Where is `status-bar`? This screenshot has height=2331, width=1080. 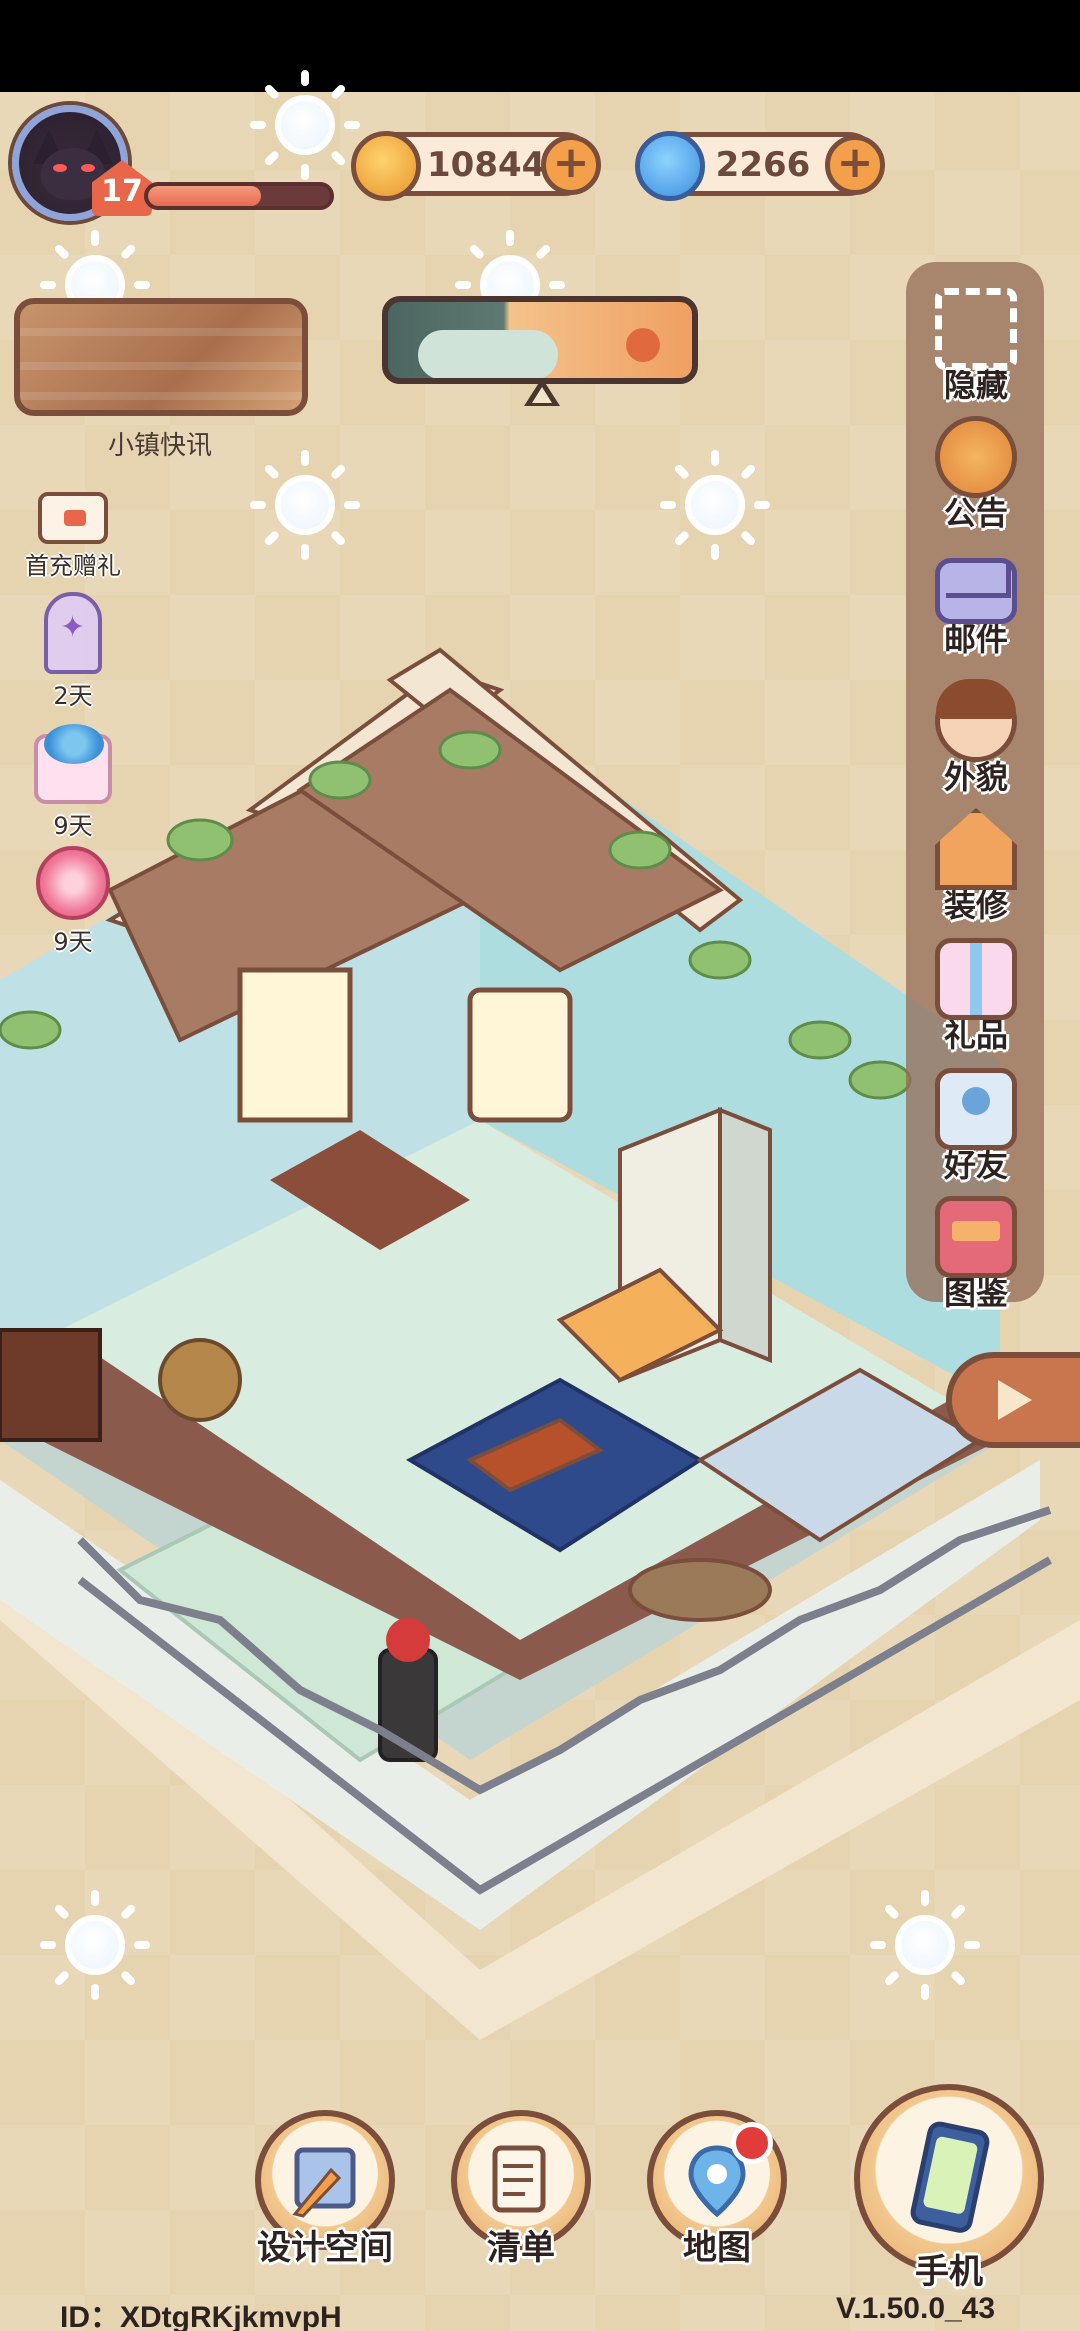
status-bar is located at coordinates (540, 46).